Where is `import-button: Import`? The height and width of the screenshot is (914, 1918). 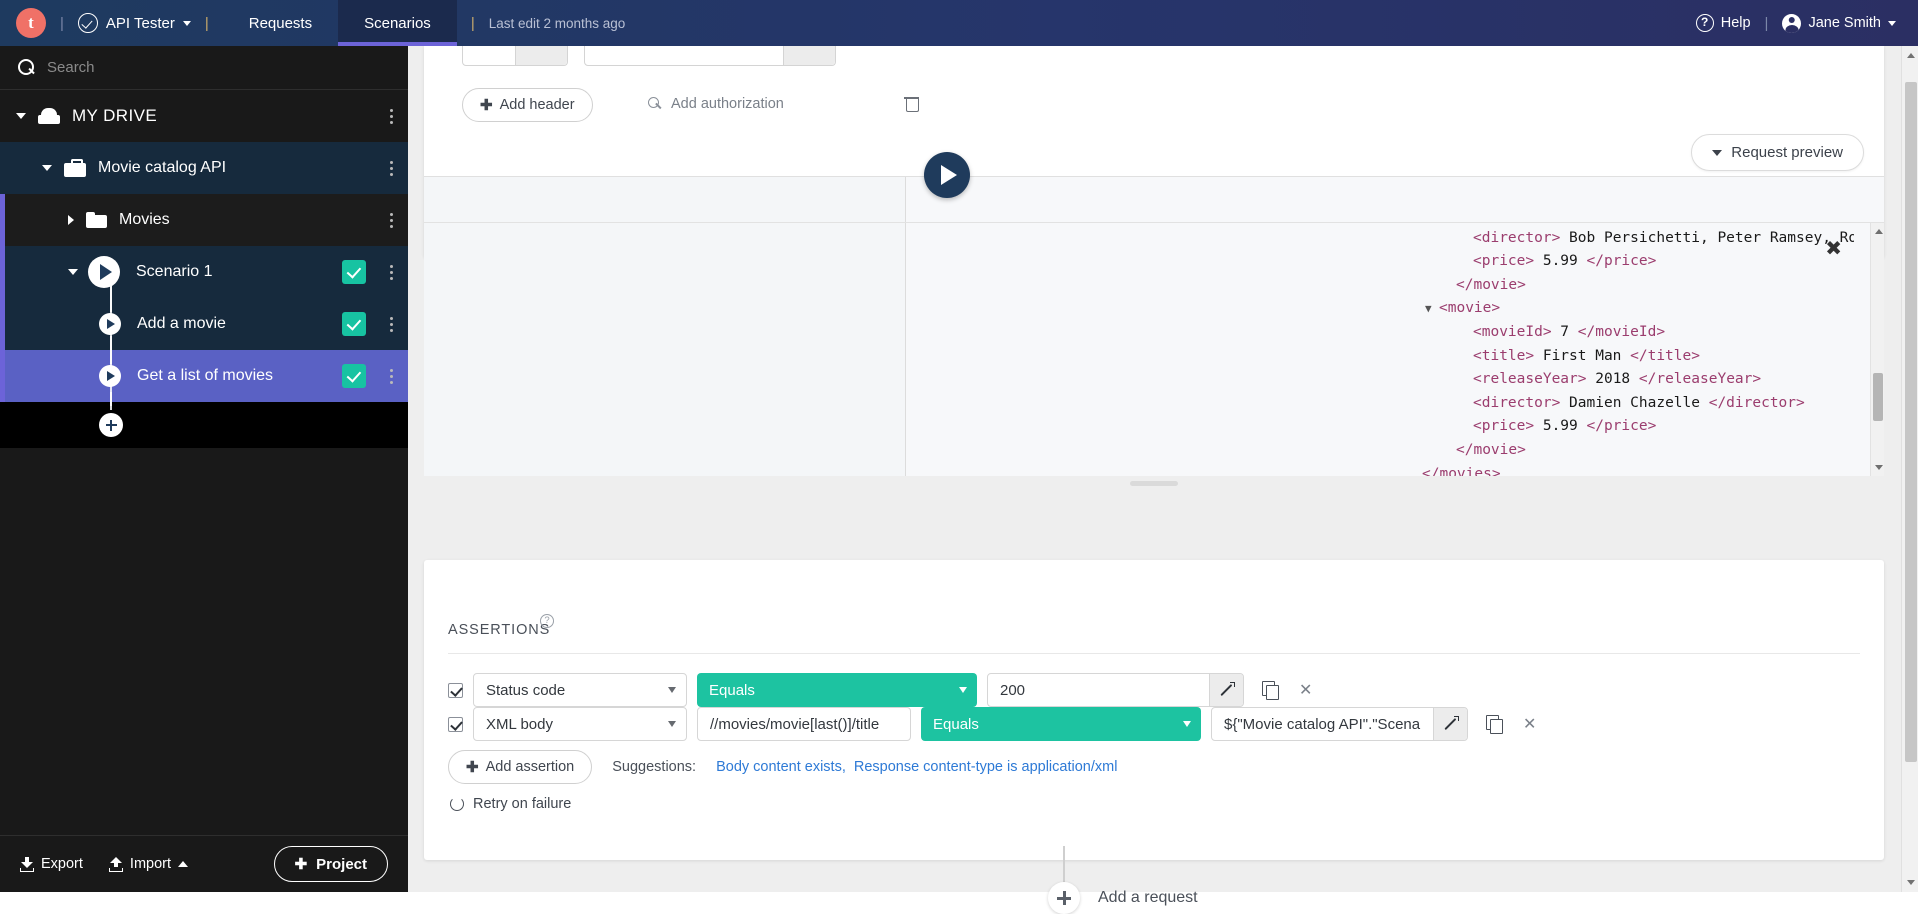 import-button: Import is located at coordinates (148, 864).